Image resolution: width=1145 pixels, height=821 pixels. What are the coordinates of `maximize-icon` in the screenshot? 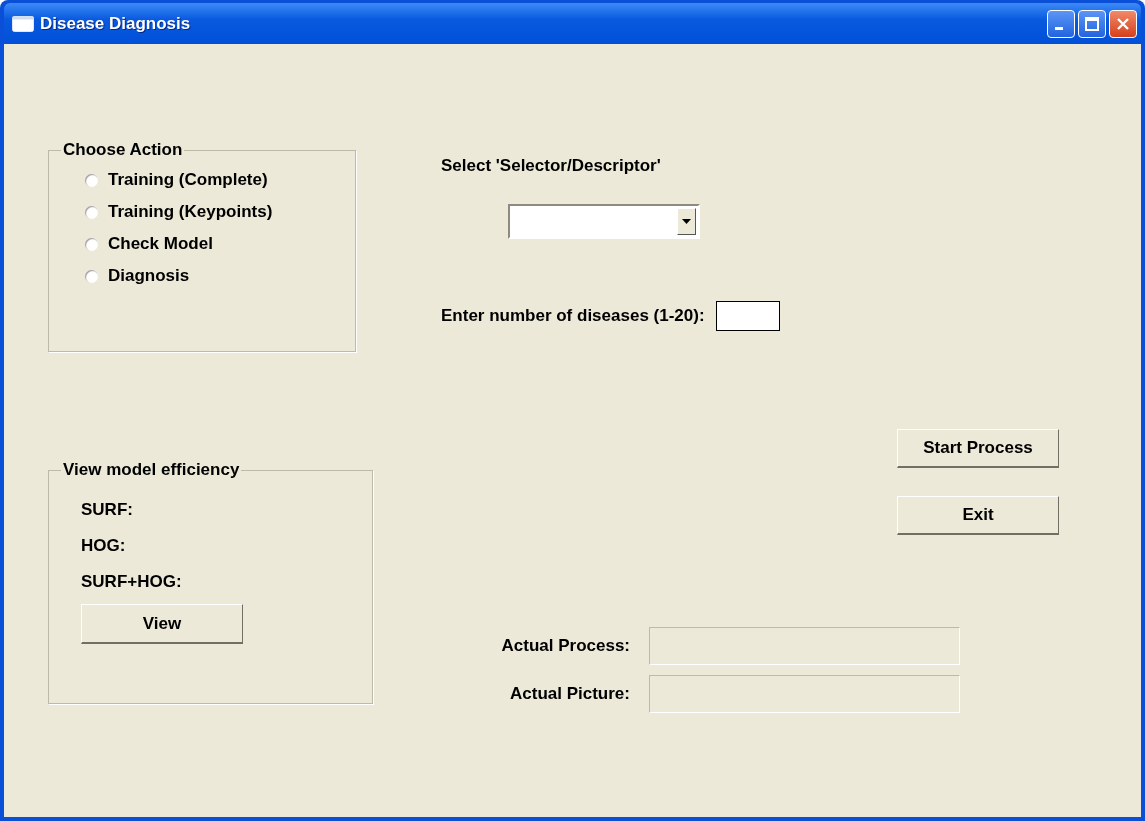 It's located at (1092, 23).